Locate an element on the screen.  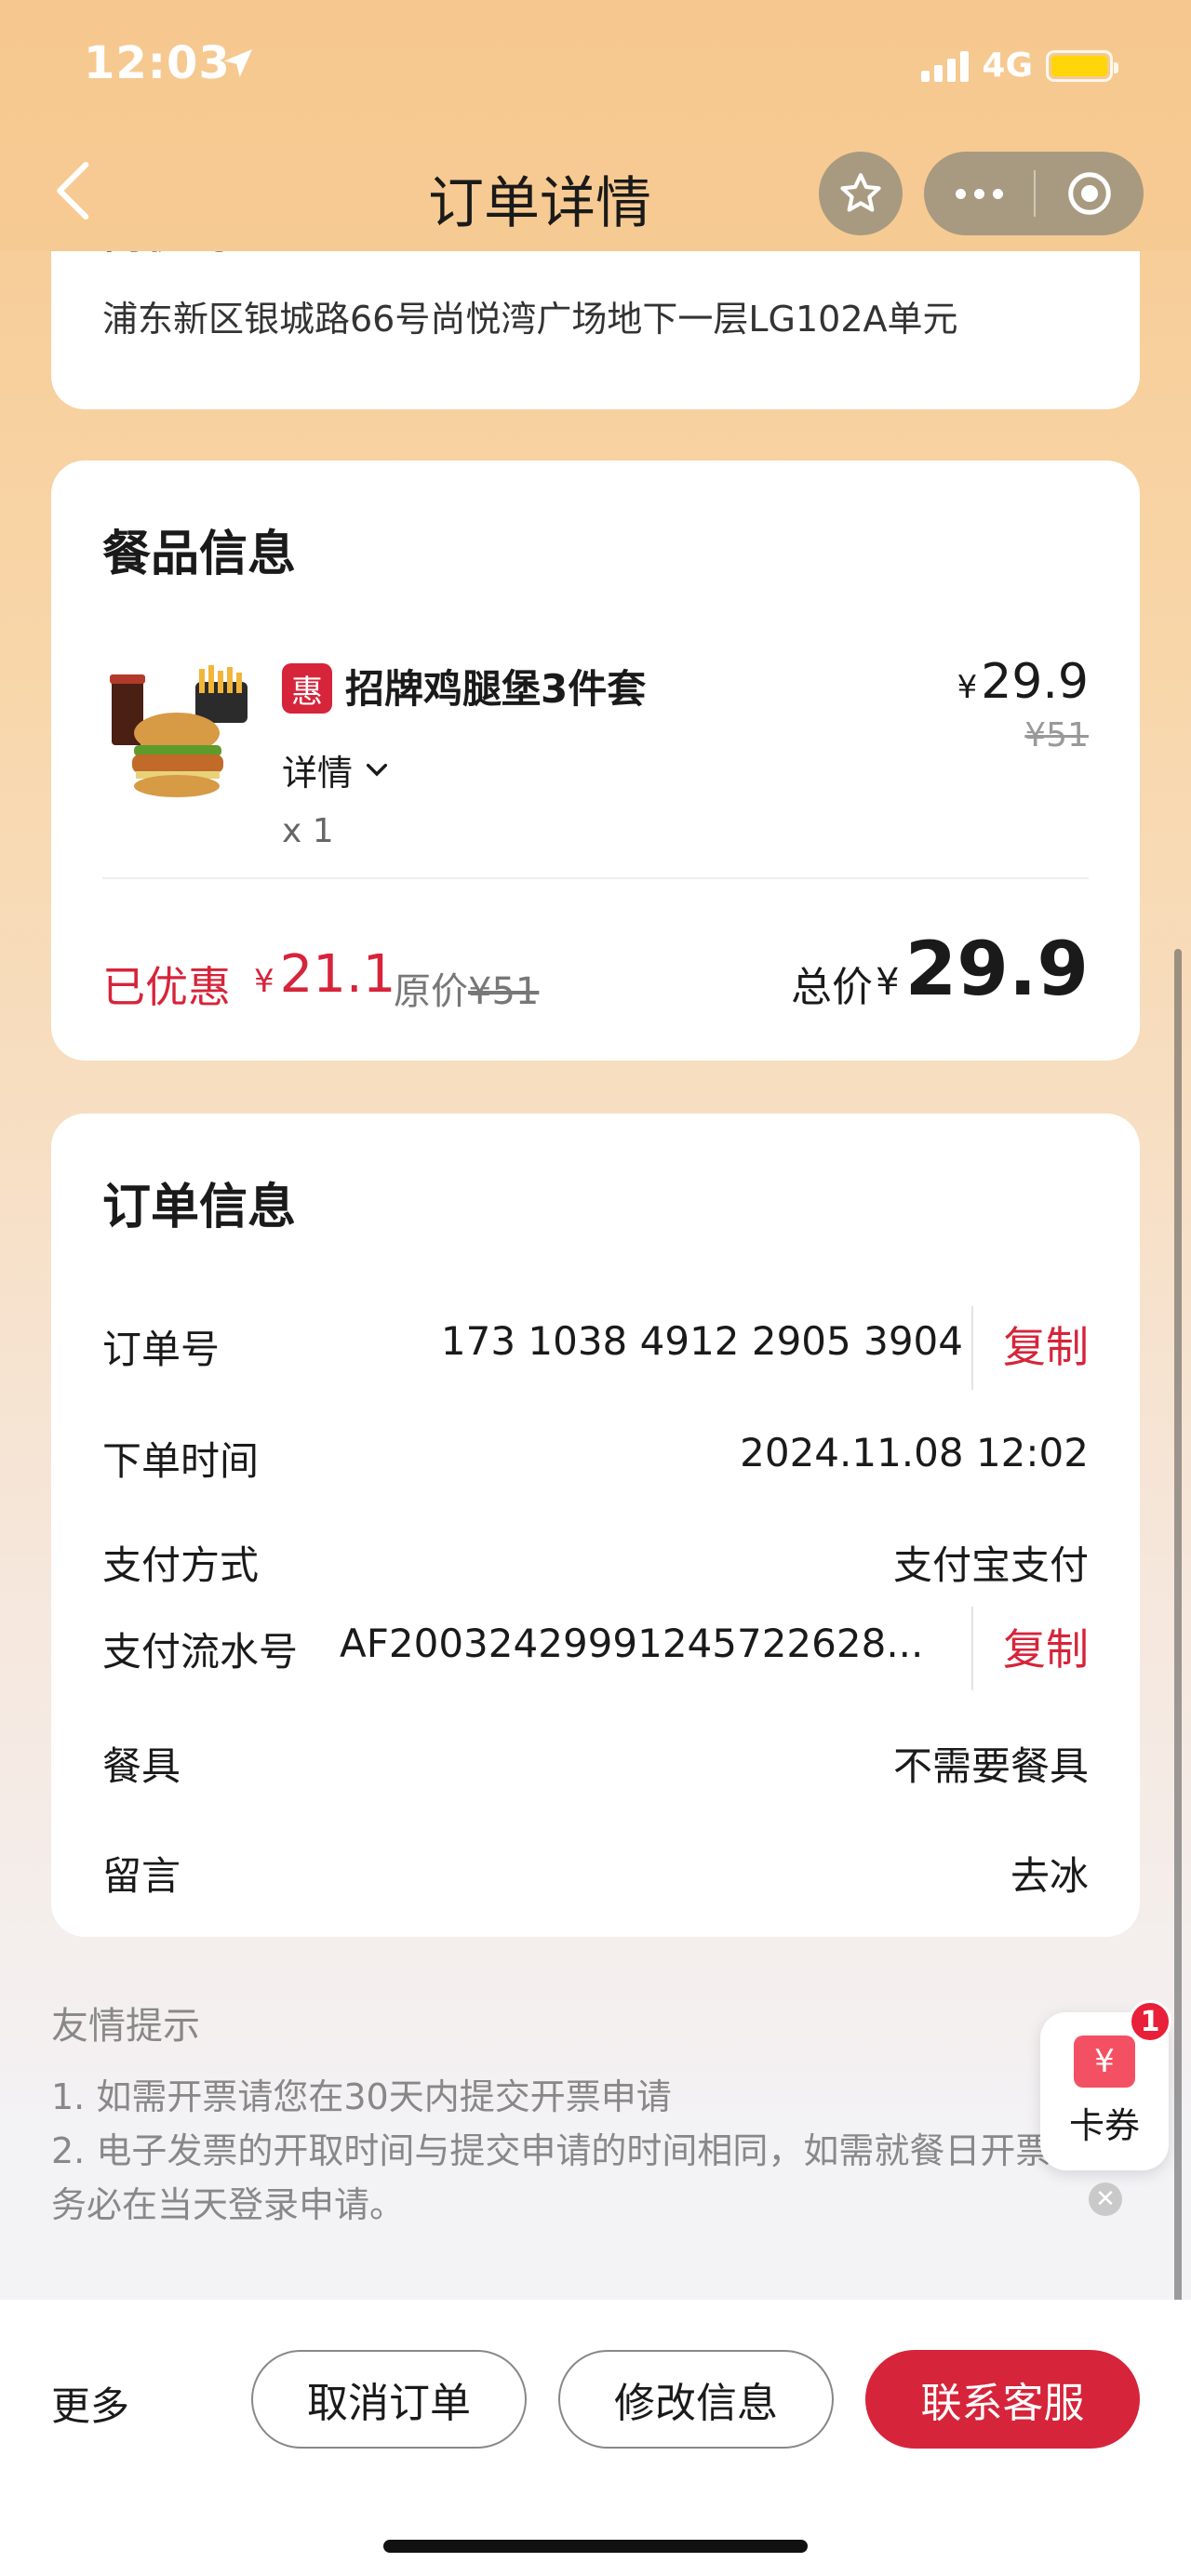
food-section-title: 餐品信息 is located at coordinates (199, 554).